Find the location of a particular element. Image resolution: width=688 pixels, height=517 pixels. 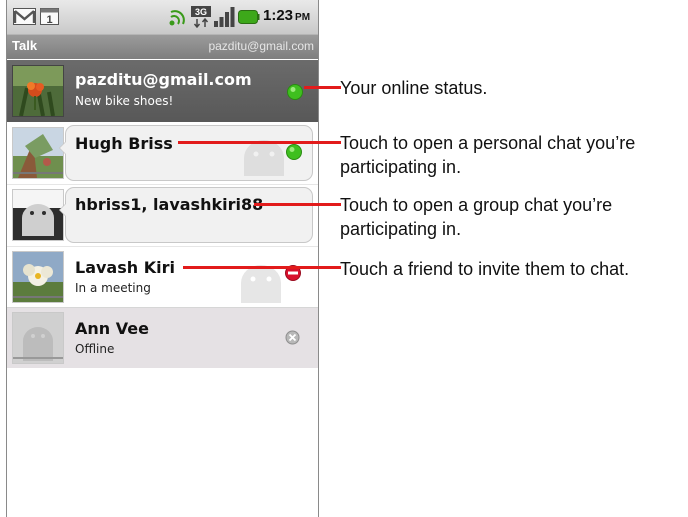

clock: 1:23 PM is located at coordinates (287, 15).